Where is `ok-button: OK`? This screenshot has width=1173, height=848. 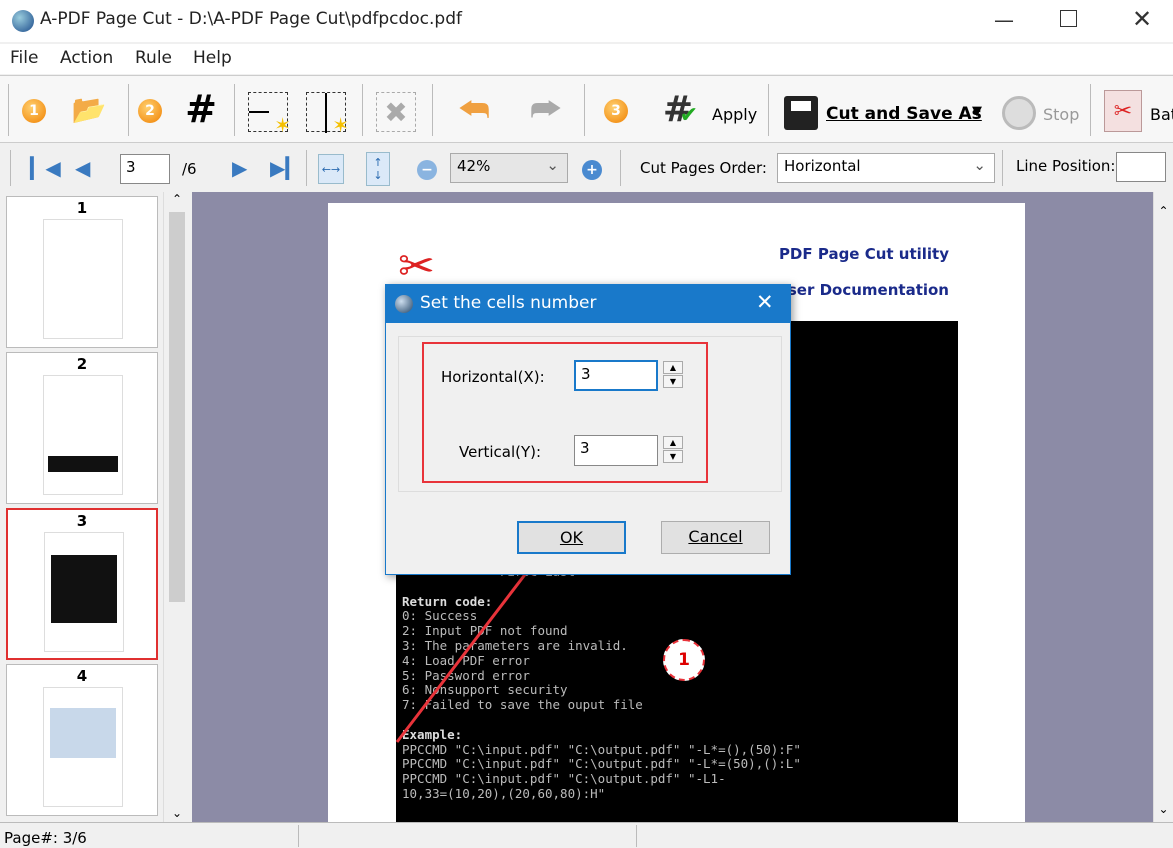 ok-button: OK is located at coordinates (571, 537).